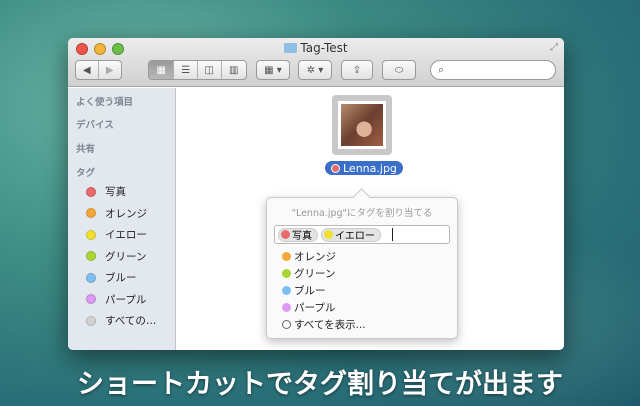  I want to click on sidebar-tag-item: グリーン, so click(116, 256).